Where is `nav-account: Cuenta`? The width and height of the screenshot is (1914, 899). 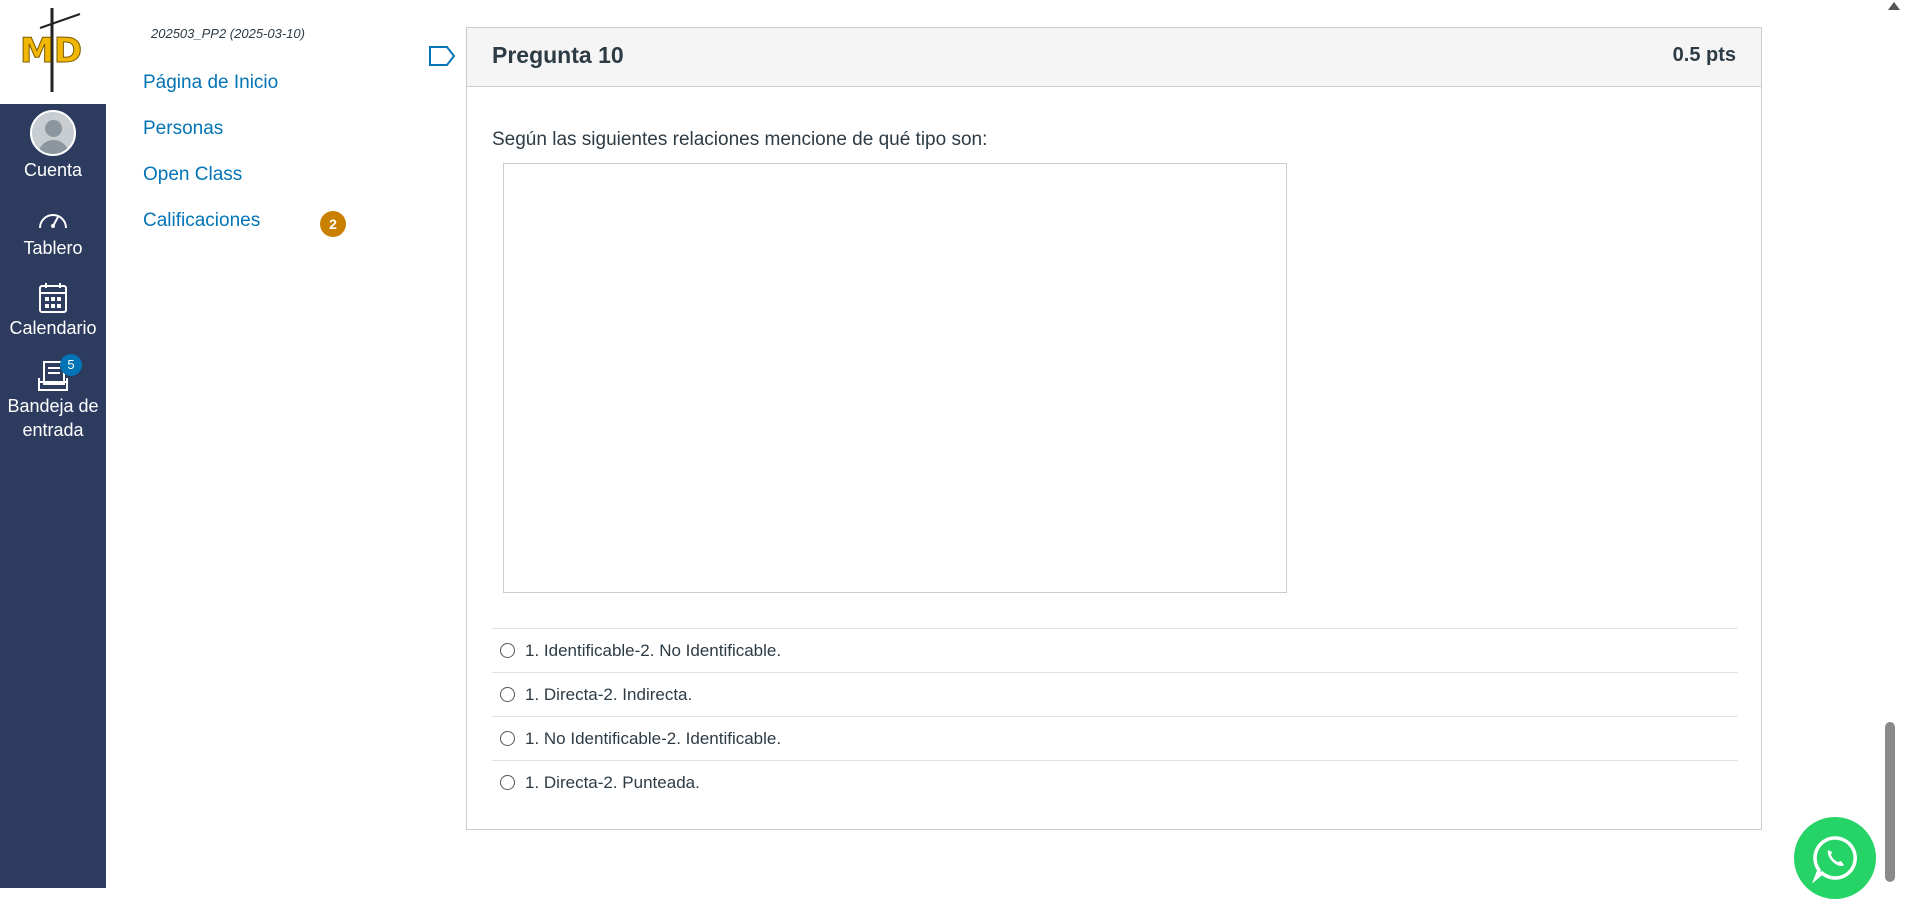
nav-account: Cuenta is located at coordinates (53, 146).